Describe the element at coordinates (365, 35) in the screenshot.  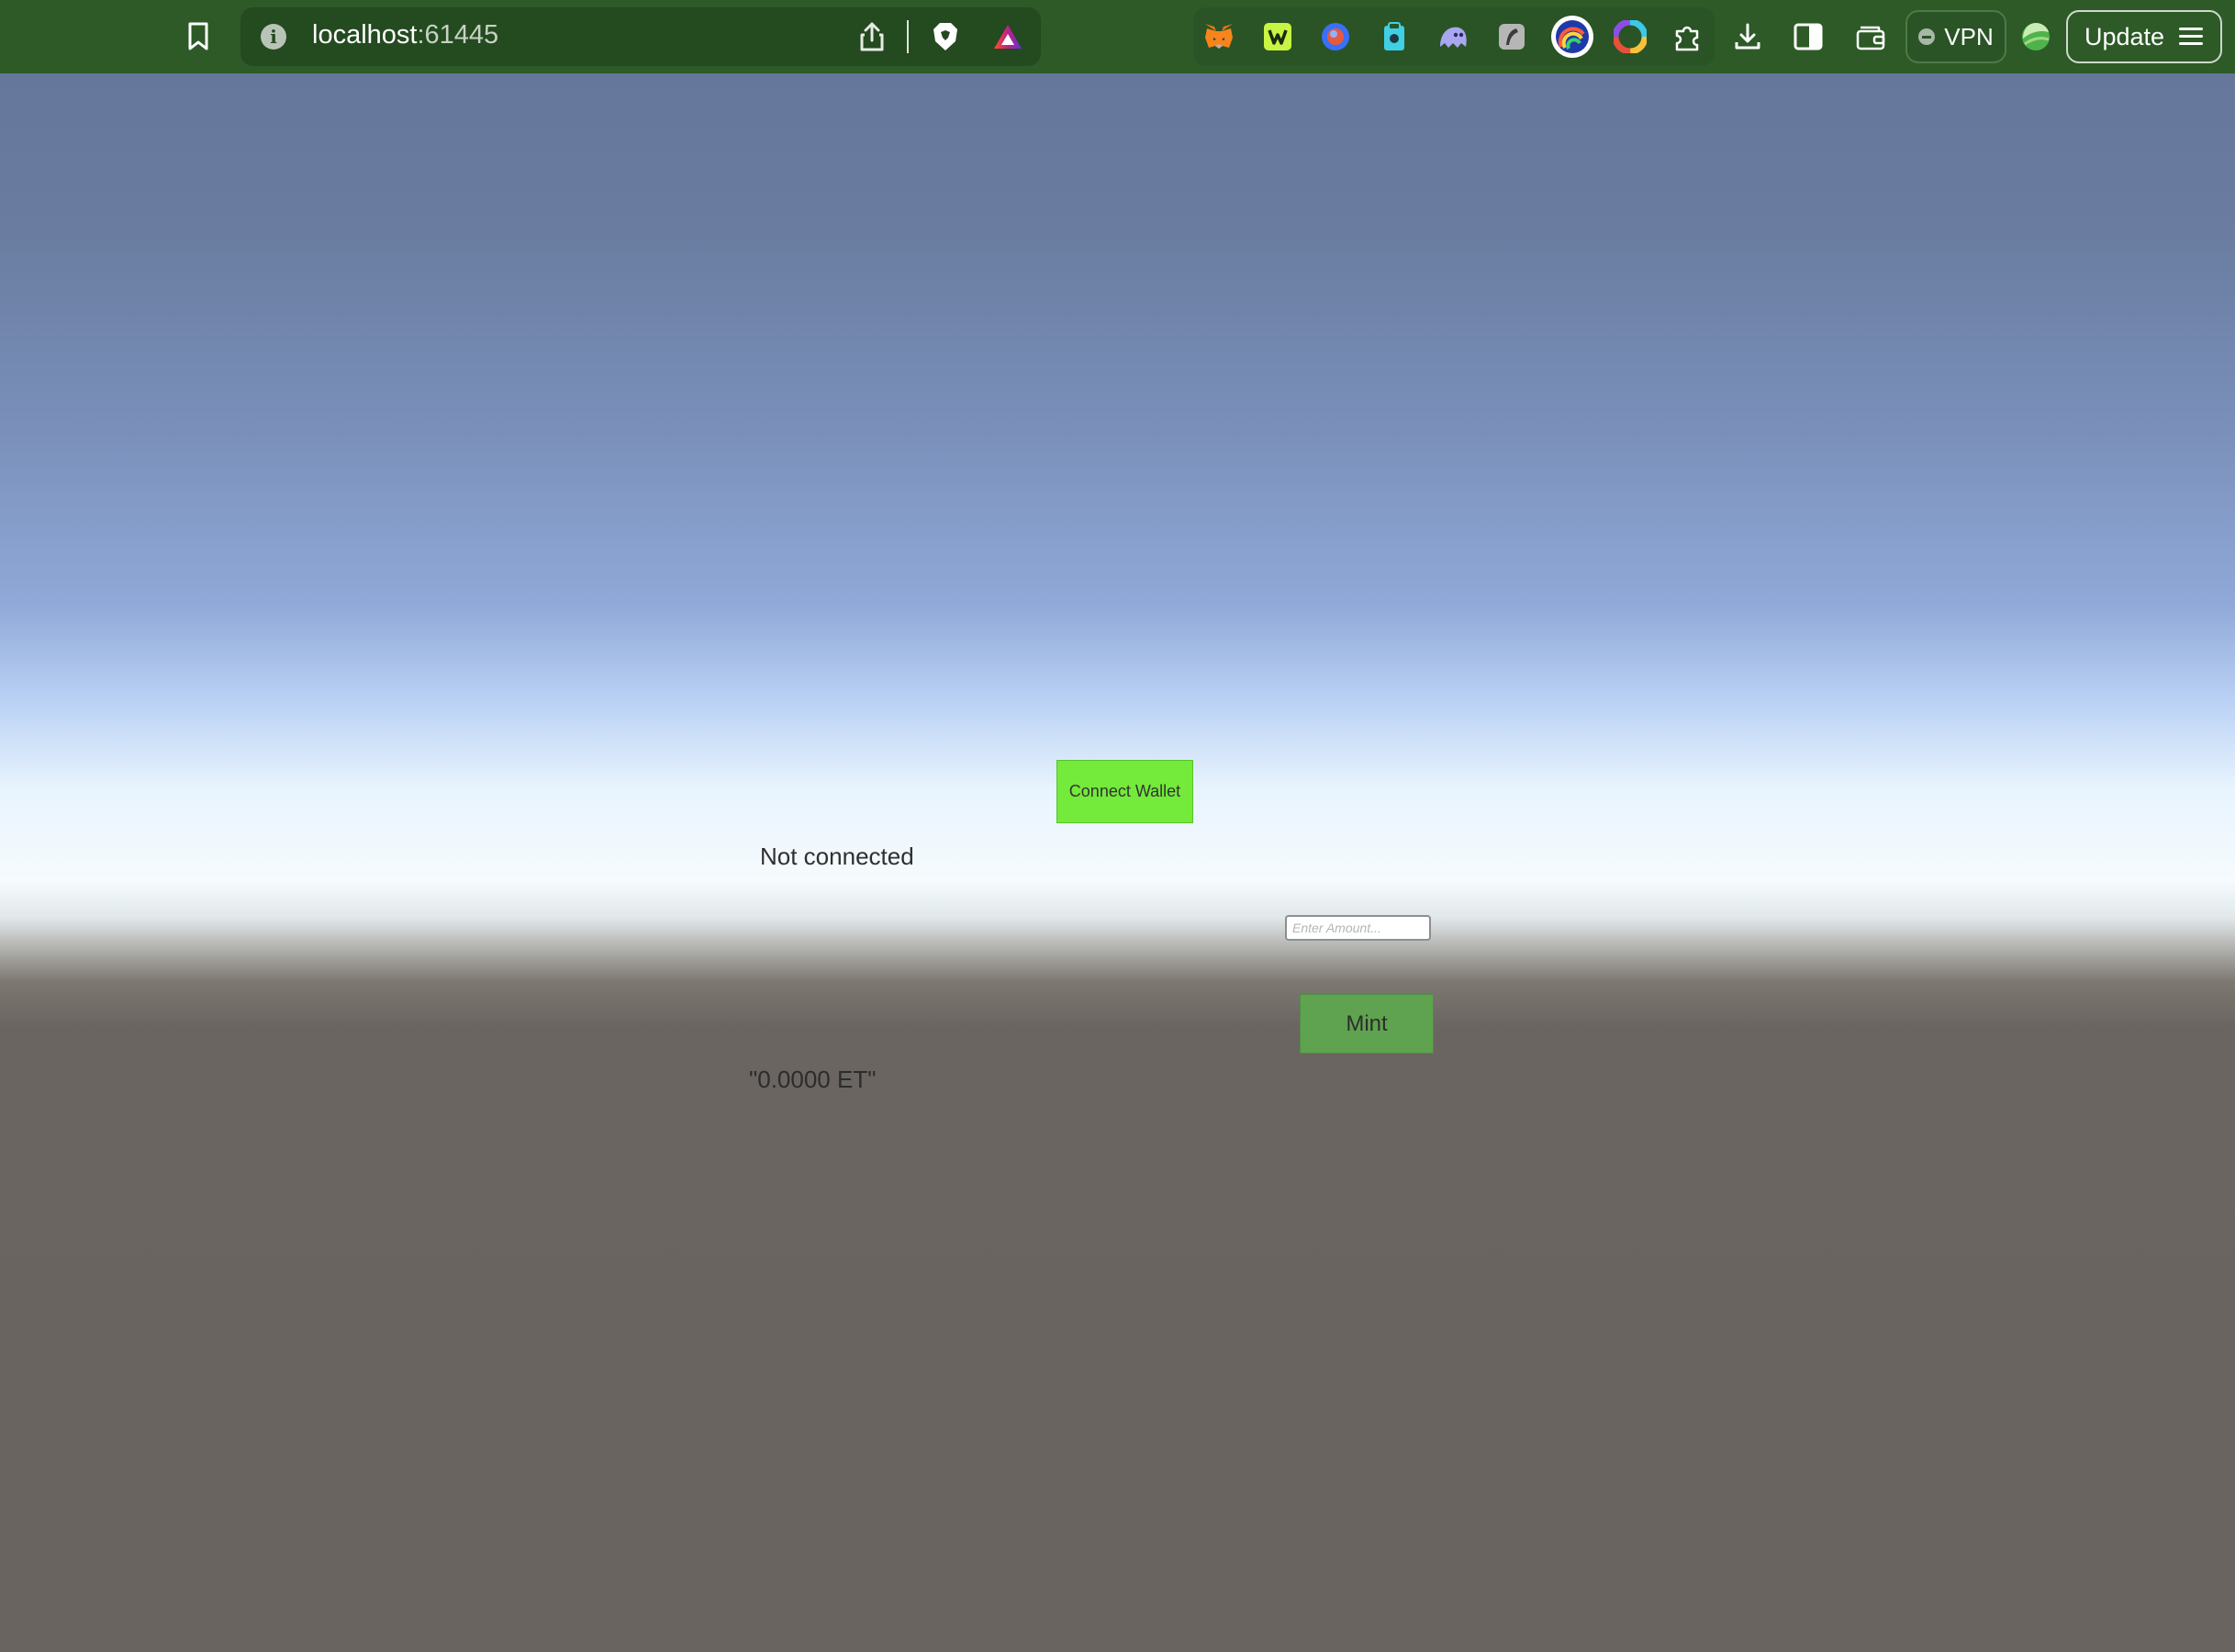
I see `url-host: localhost` at that location.